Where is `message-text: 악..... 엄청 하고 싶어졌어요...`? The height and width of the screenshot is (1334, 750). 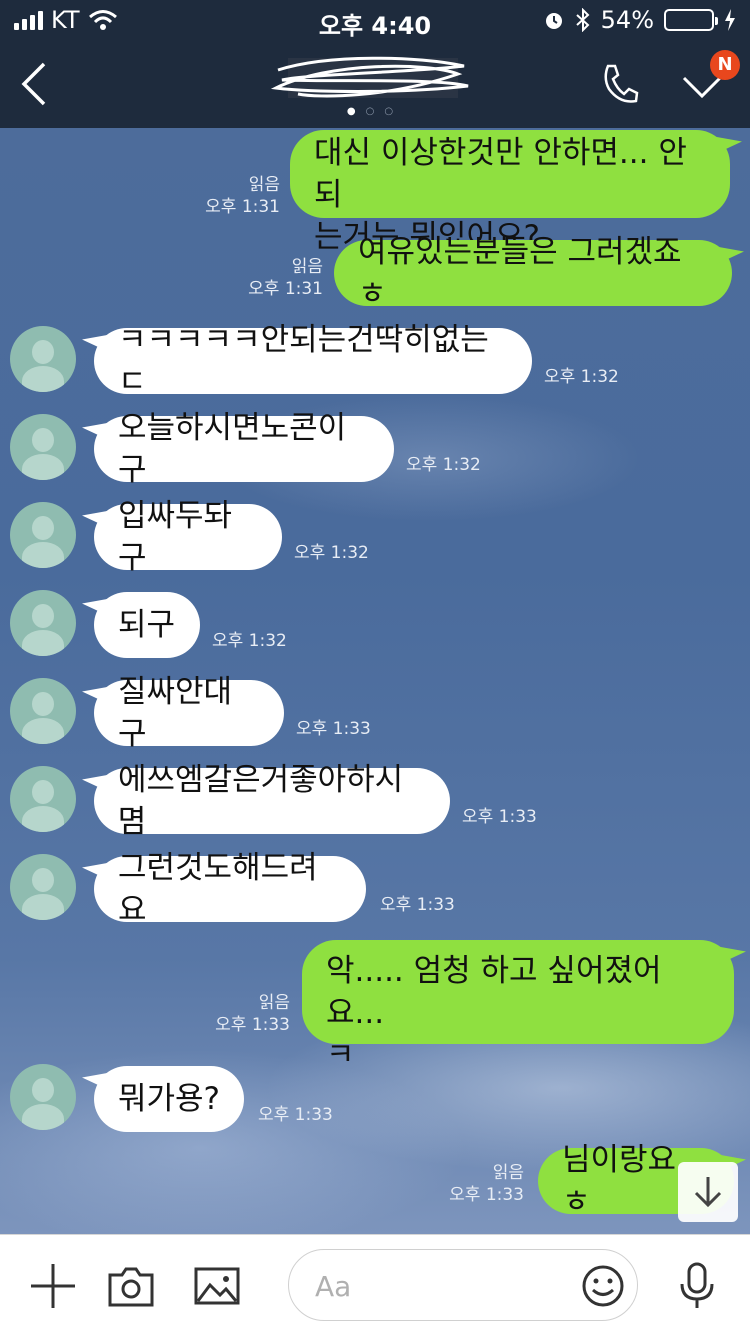
message-text: 악..... 엄청 하고 싶어졌어요... is located at coordinates (494, 992).